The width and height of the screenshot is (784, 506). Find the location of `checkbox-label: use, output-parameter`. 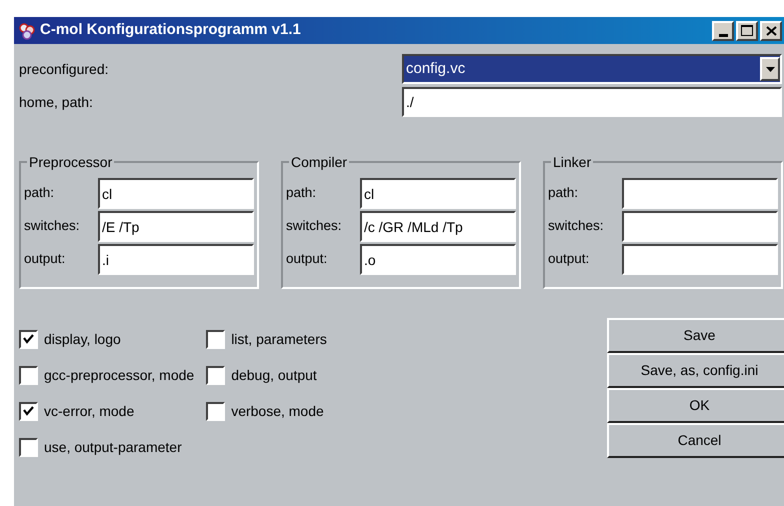

checkbox-label: use, output-parameter is located at coordinates (113, 447).